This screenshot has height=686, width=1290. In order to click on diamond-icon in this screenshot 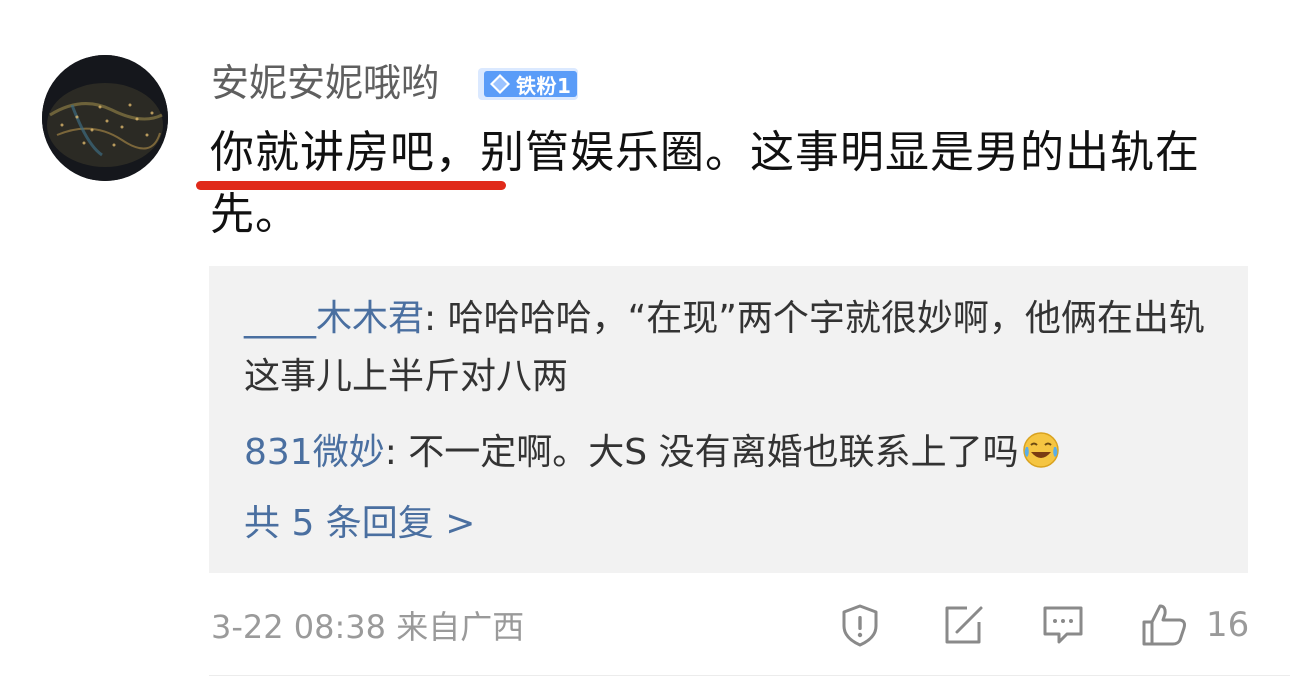, I will do `click(500, 84)`.